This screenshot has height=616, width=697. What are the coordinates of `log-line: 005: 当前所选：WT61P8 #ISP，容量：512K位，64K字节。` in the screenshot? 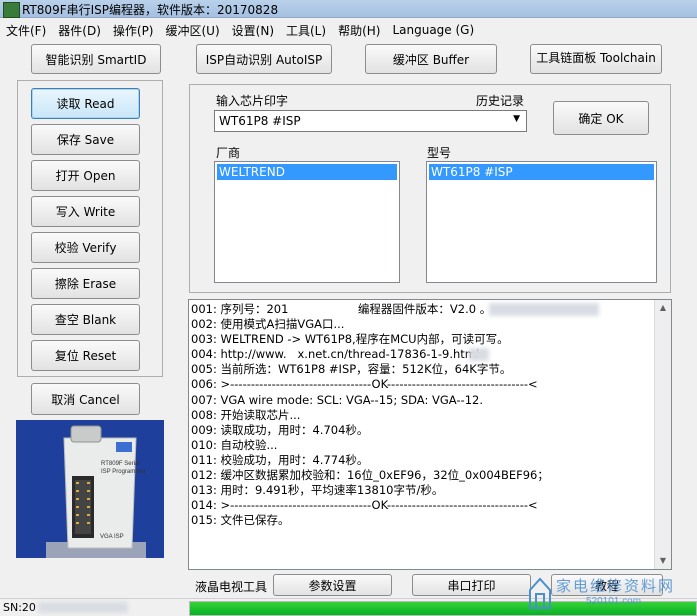 It's located at (351, 369).